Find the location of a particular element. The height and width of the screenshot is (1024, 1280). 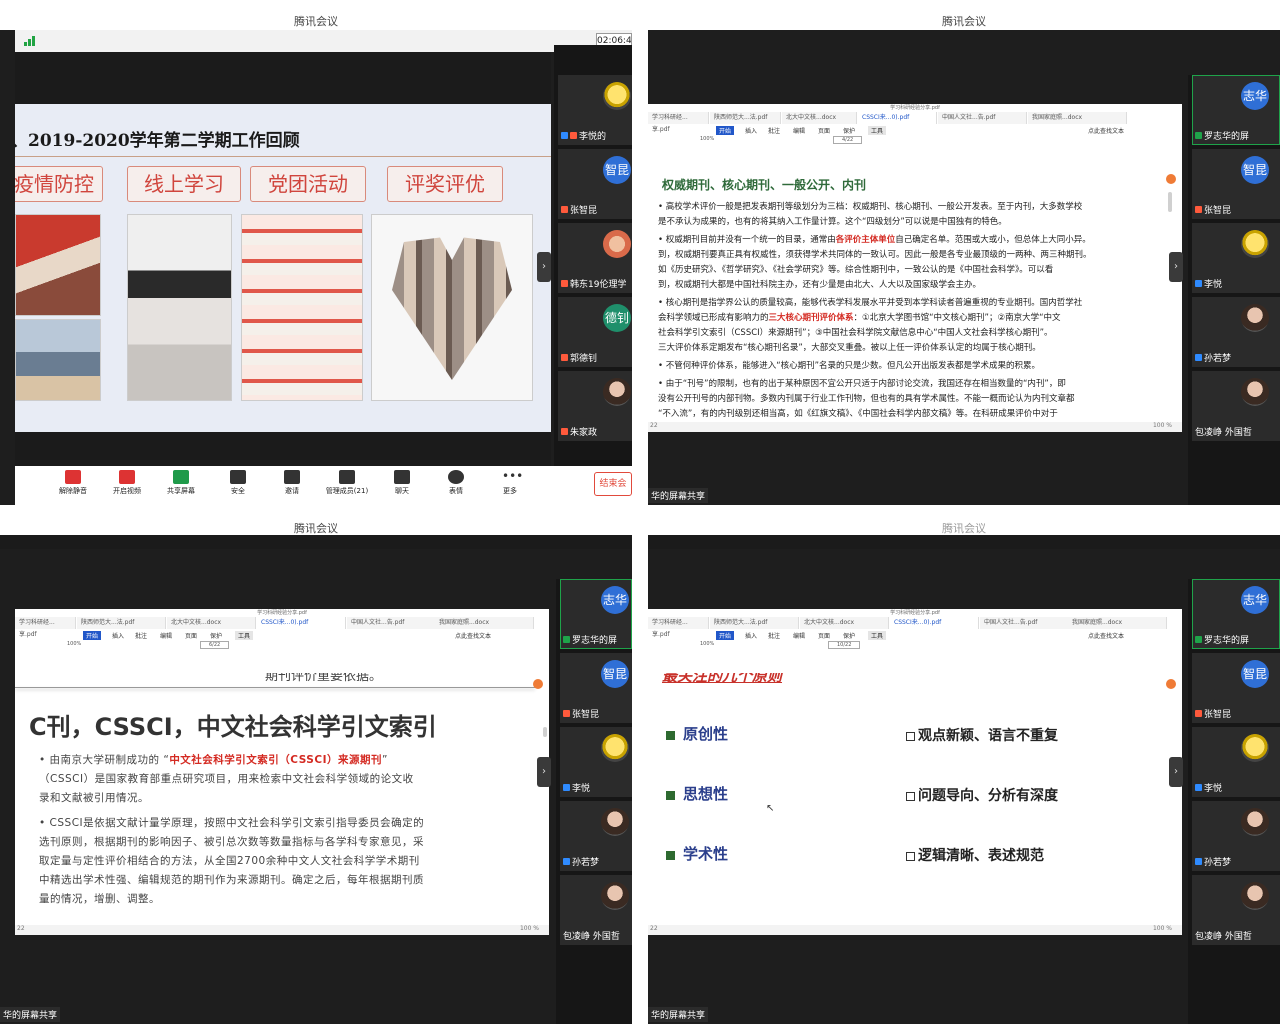

share-screen-icon is located at coordinates (181, 477).